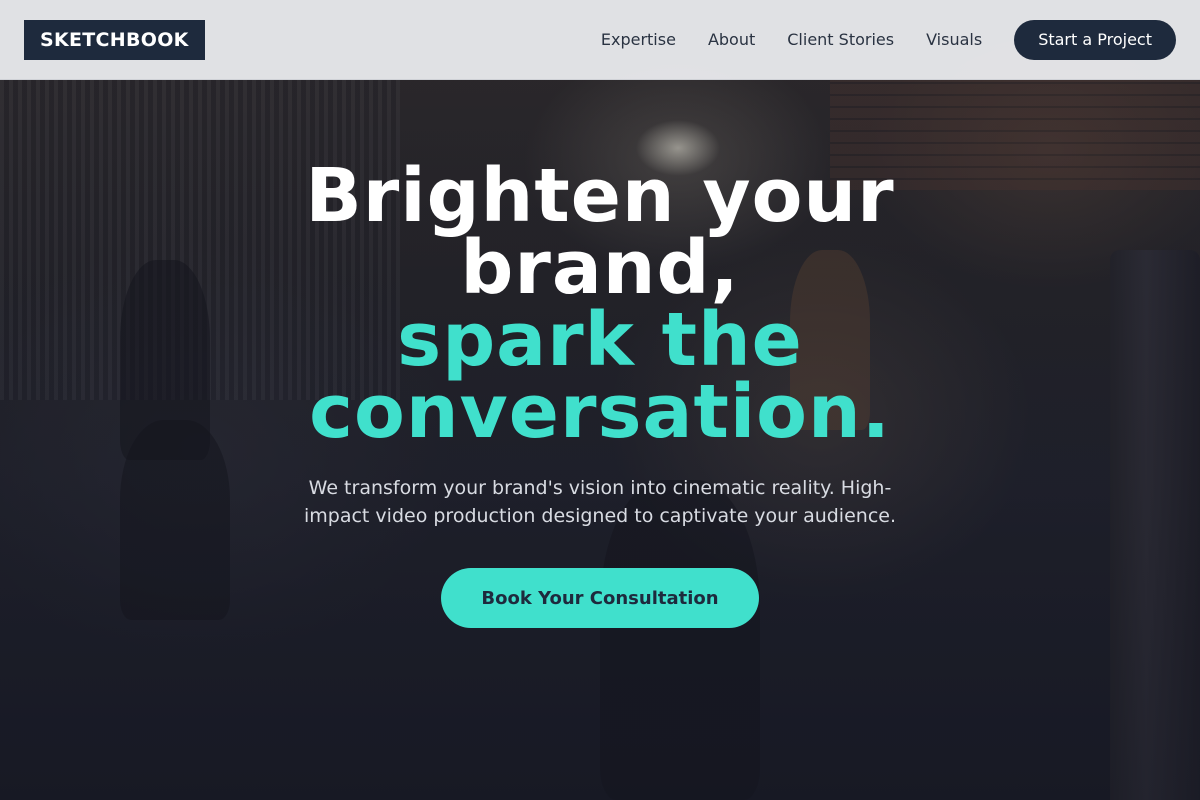 The width and height of the screenshot is (1200, 800). What do you see at coordinates (731, 39) in the screenshot?
I see `nav-link-about: About` at bounding box center [731, 39].